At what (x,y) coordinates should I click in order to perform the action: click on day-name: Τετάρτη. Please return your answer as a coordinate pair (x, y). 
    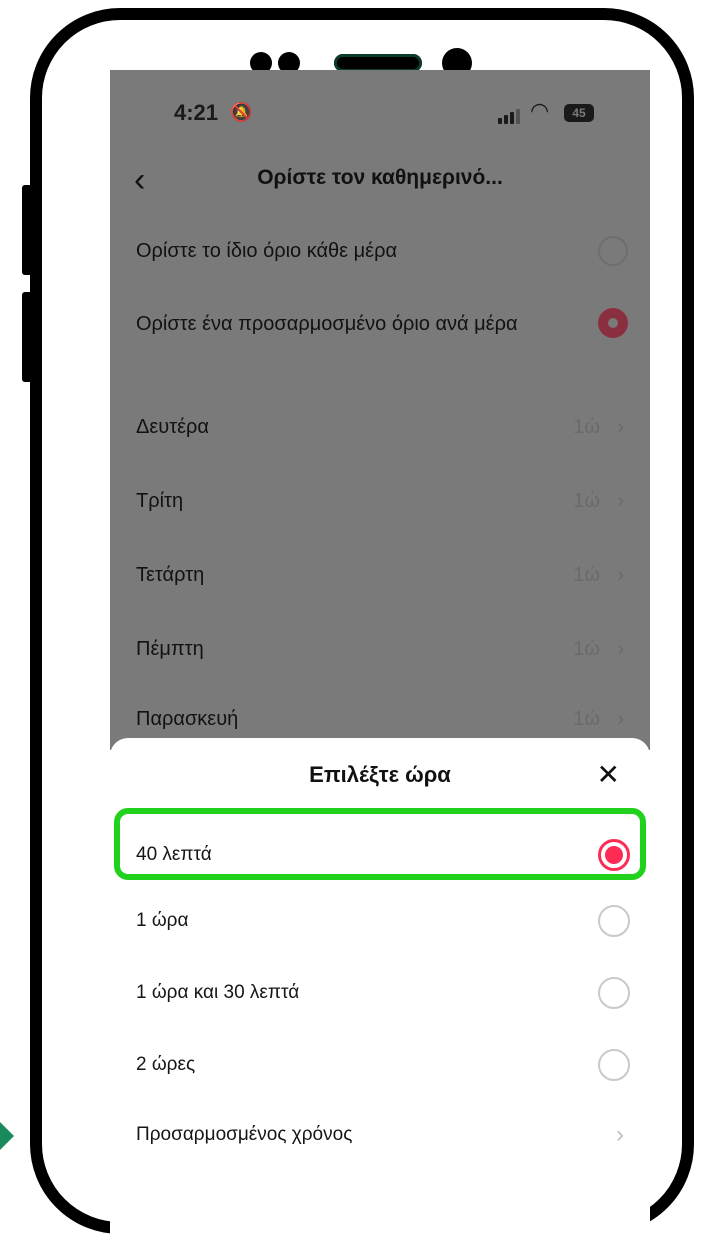
    Looking at the image, I should click on (170, 575).